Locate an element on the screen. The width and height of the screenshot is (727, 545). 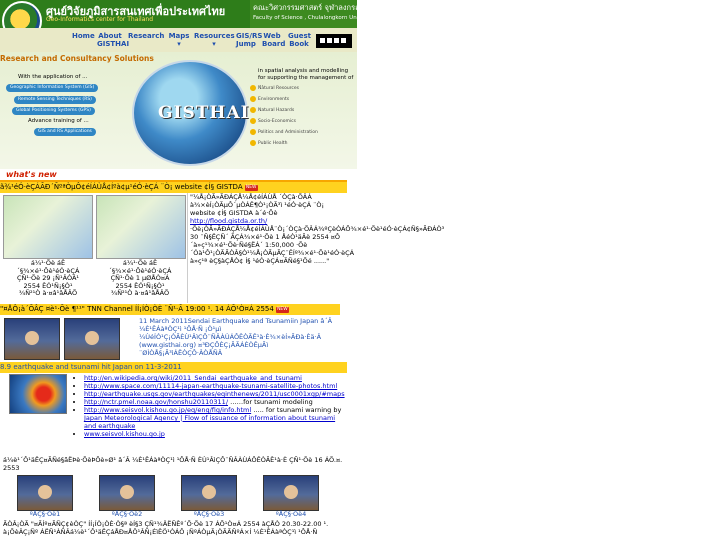
nav-item-home: Home is located at coordinates (83, 36).